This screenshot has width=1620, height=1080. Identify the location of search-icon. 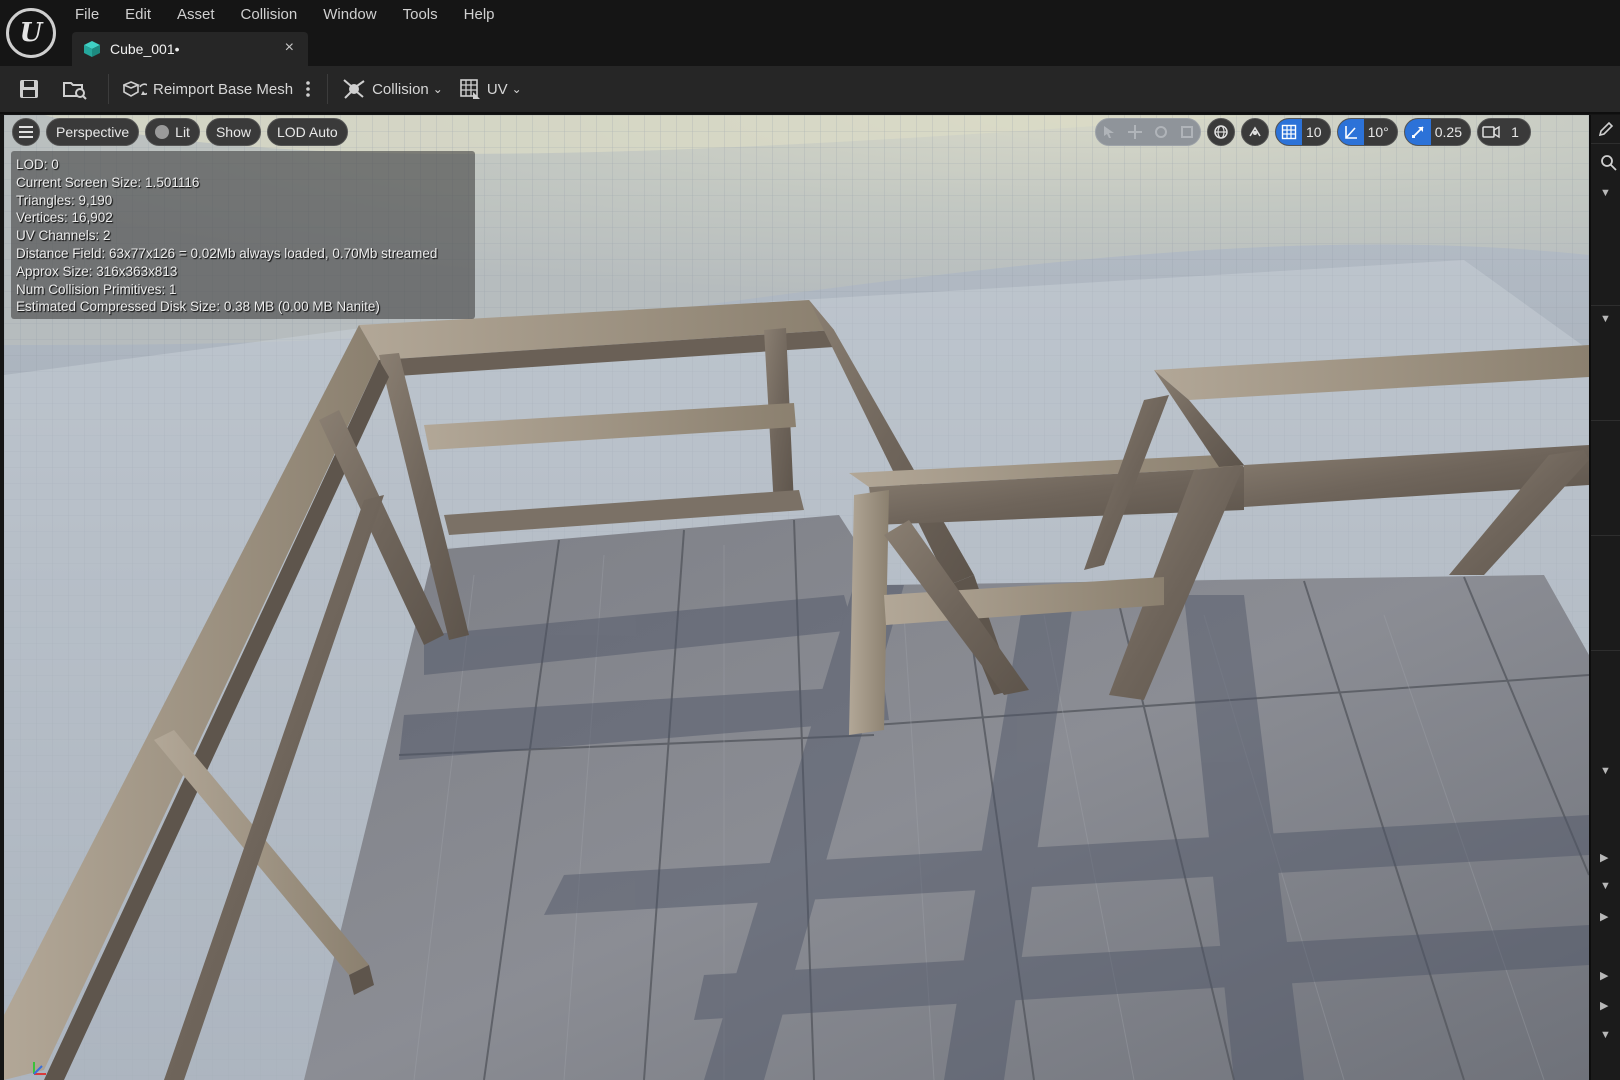
(1608, 162).